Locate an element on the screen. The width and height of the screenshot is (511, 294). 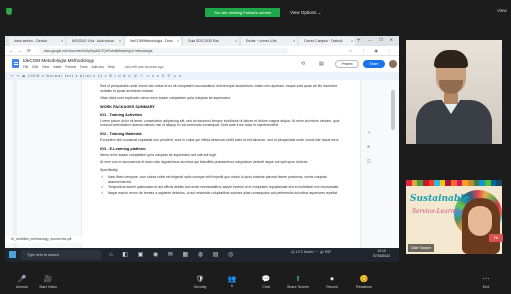
menu-item: Help is located at coordinates (111, 67).